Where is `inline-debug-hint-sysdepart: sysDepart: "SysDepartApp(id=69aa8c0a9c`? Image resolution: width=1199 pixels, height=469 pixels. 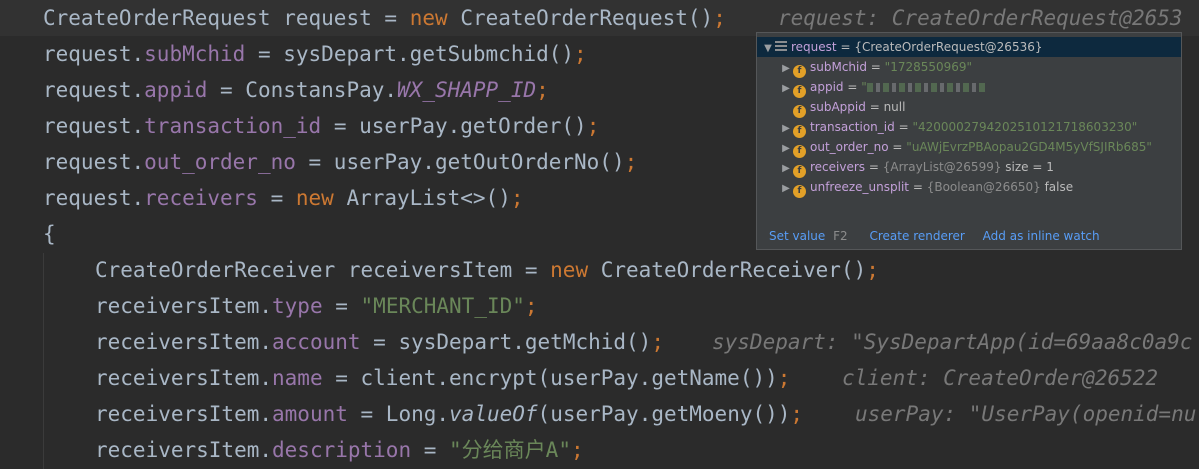 inline-debug-hint-sysdepart: sysDepart: "SysDepartApp(id=69aa8c0a9c is located at coordinates (952, 342).